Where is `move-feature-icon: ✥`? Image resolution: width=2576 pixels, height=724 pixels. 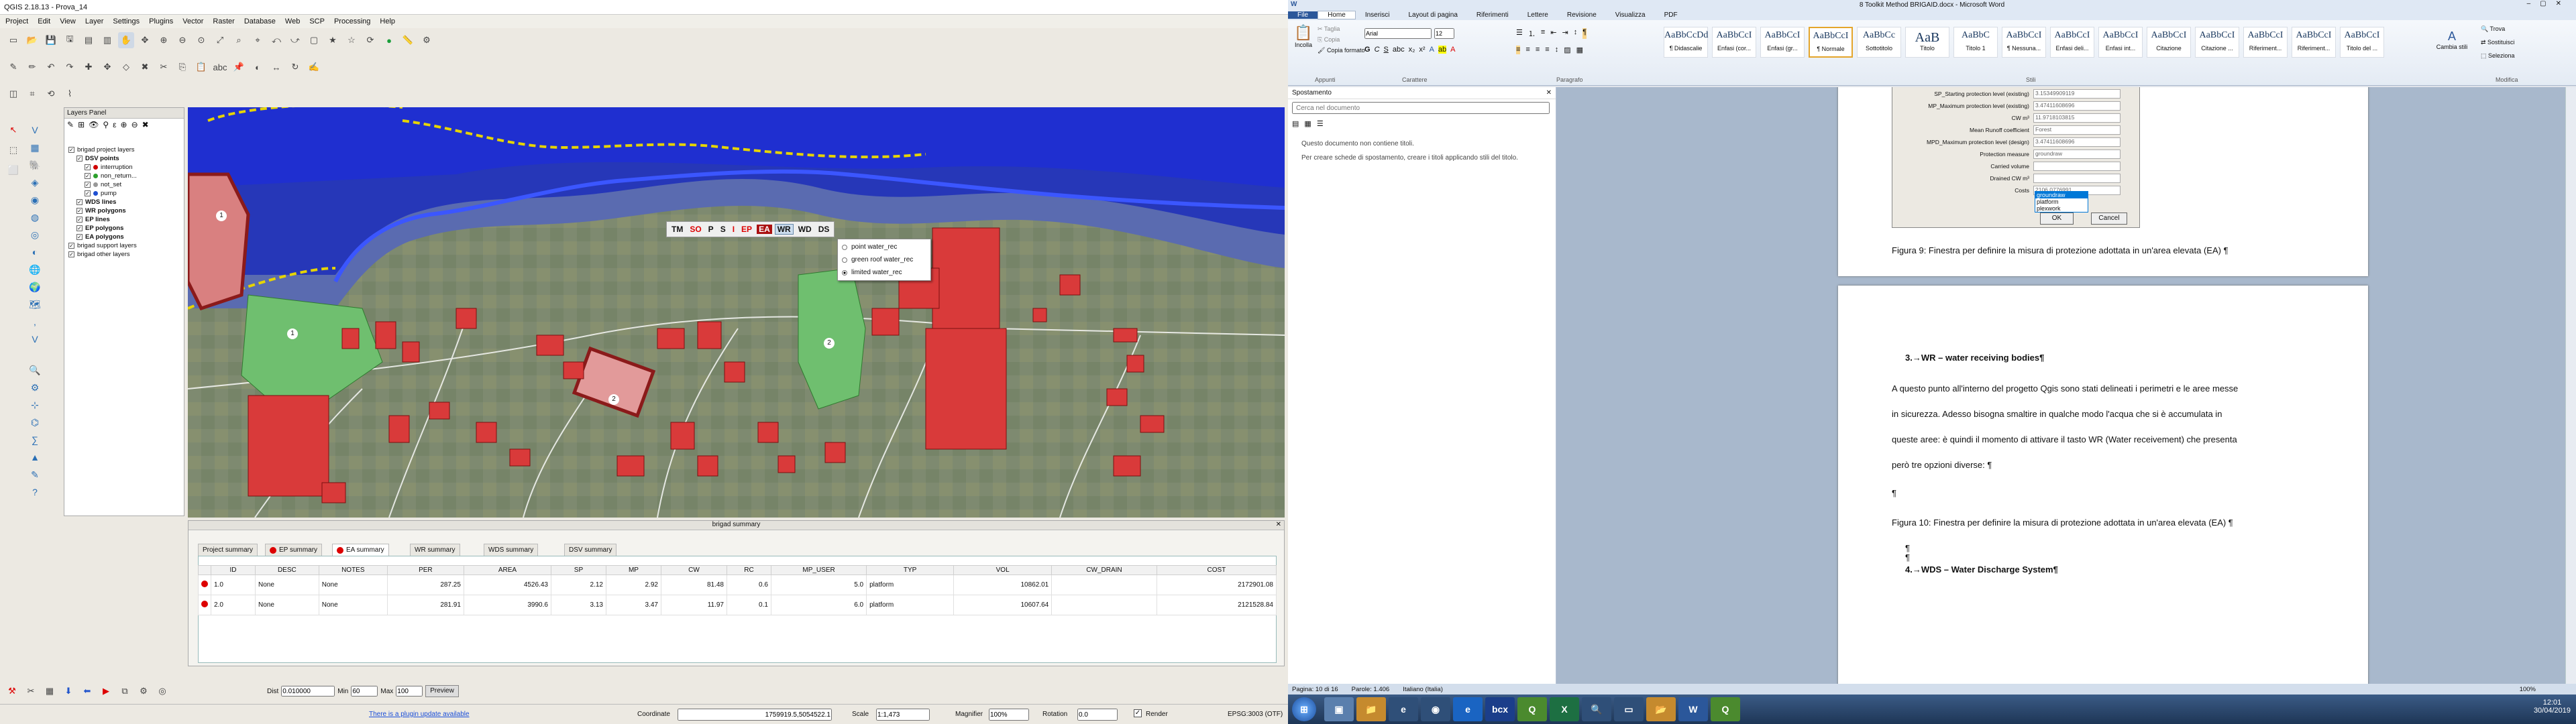 move-feature-icon: ✥ is located at coordinates (107, 67).